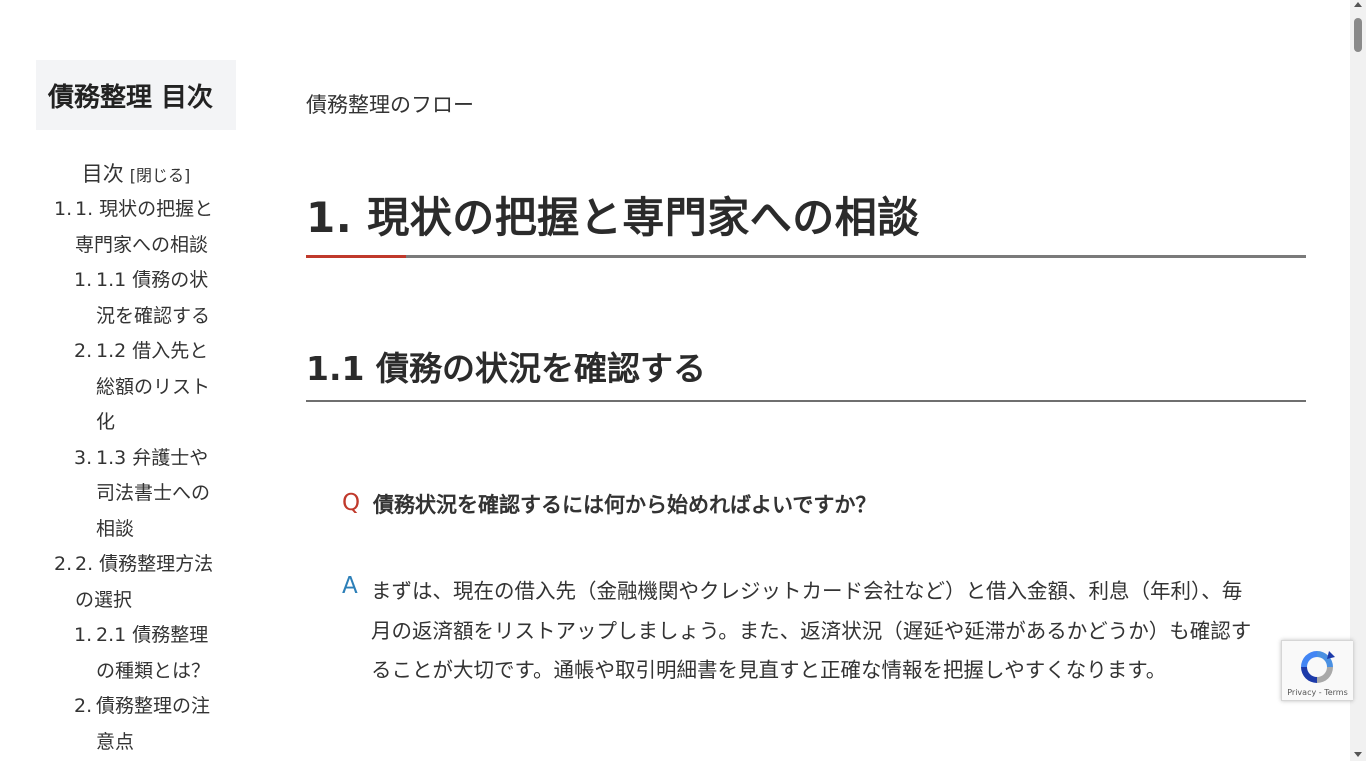 The height and width of the screenshot is (761, 1366). What do you see at coordinates (160, 175) in the screenshot?
I see `toc-toggle-link: [閉じる]` at bounding box center [160, 175].